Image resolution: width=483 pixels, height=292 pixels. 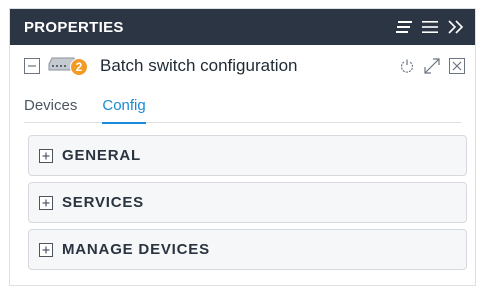 I want to click on expand-icon, so click(x=432, y=66).